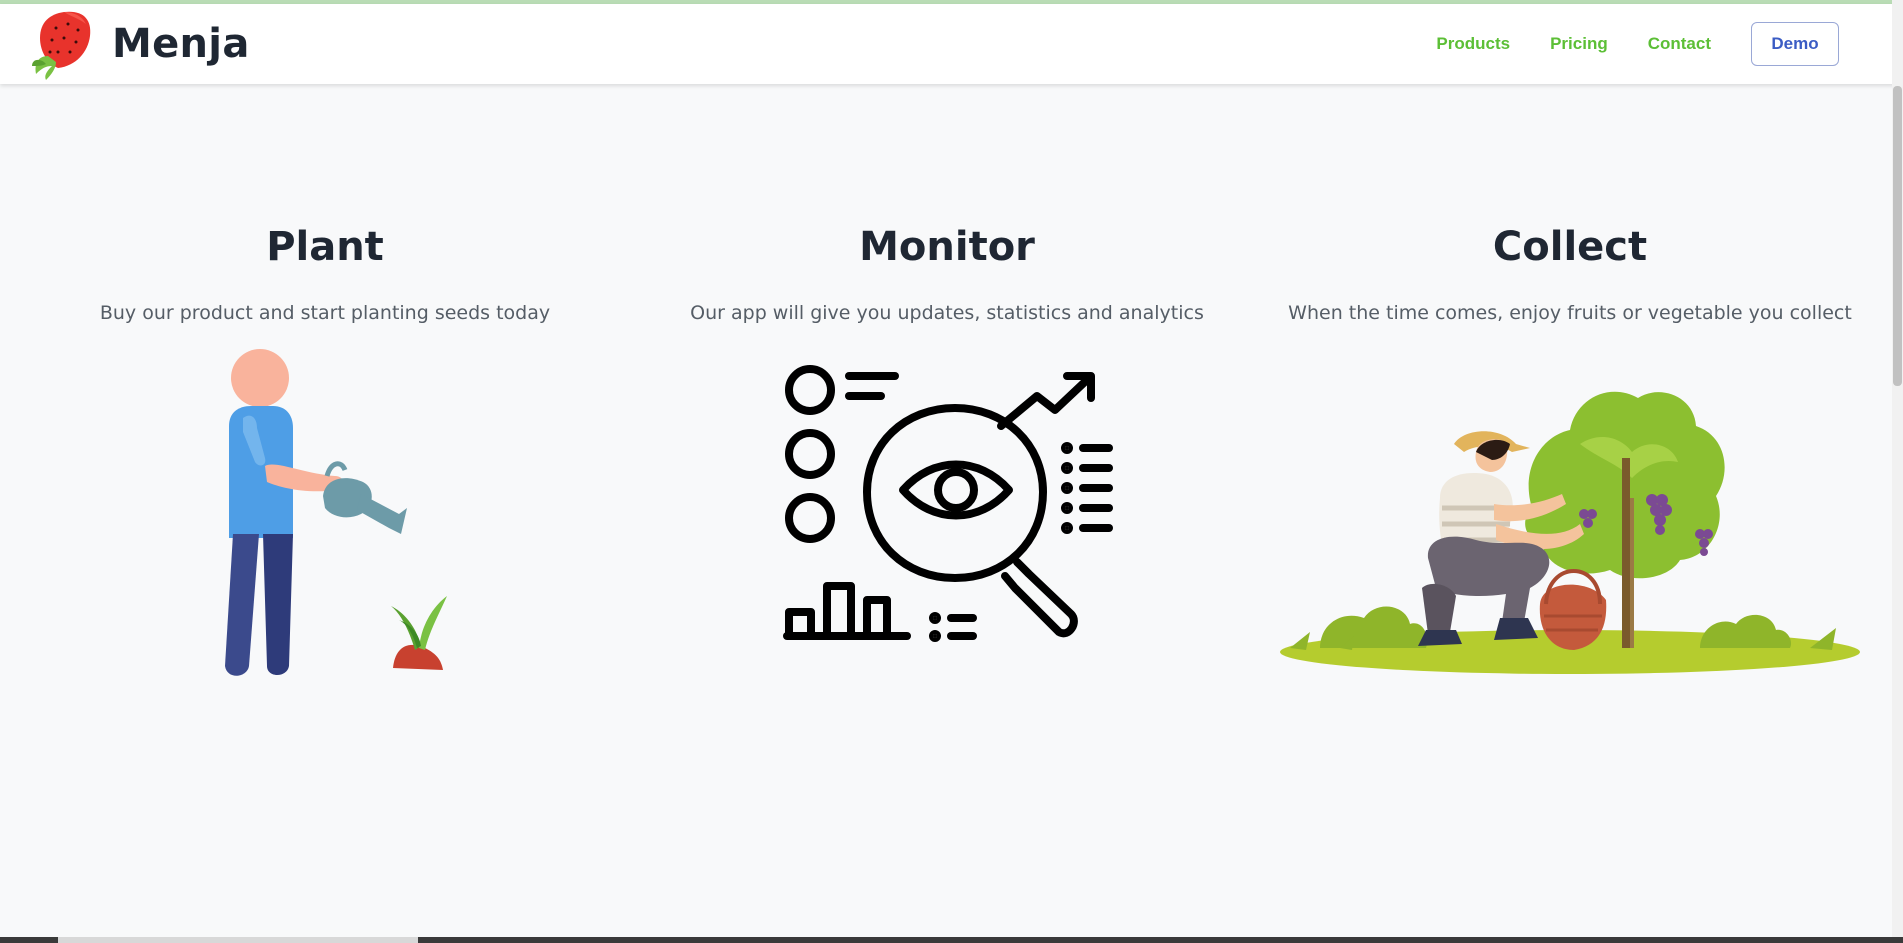 This screenshot has width=1903, height=943. What do you see at coordinates (1579, 44) in the screenshot?
I see `nav-link-pricing: Pricing` at bounding box center [1579, 44].